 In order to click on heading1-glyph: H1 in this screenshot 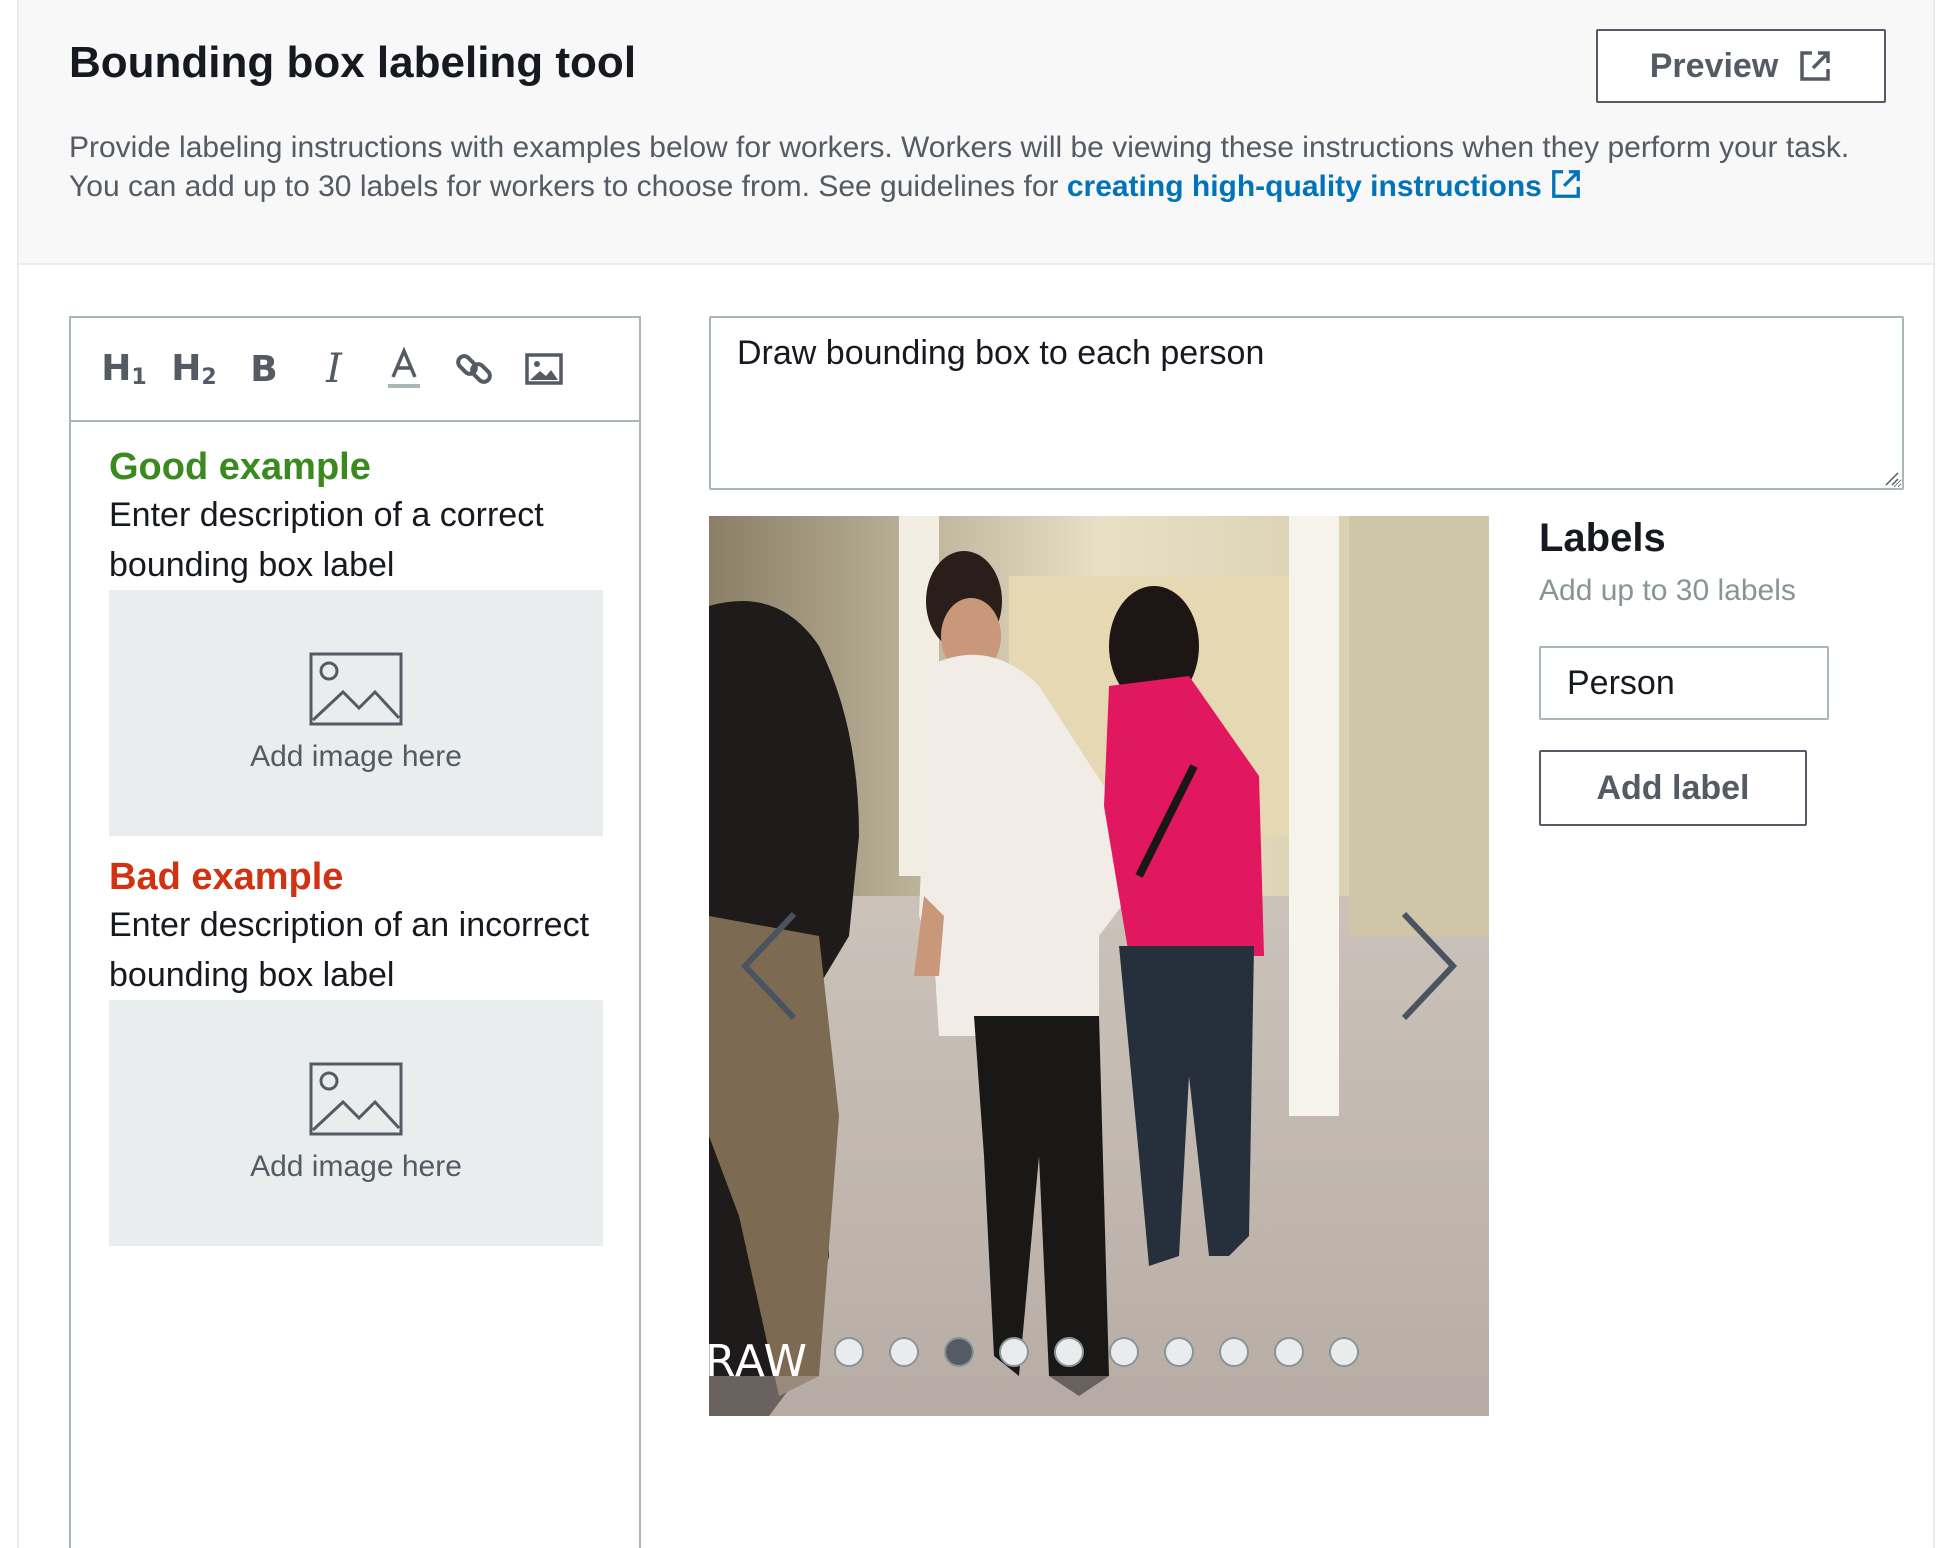, I will do `click(124, 369)`.